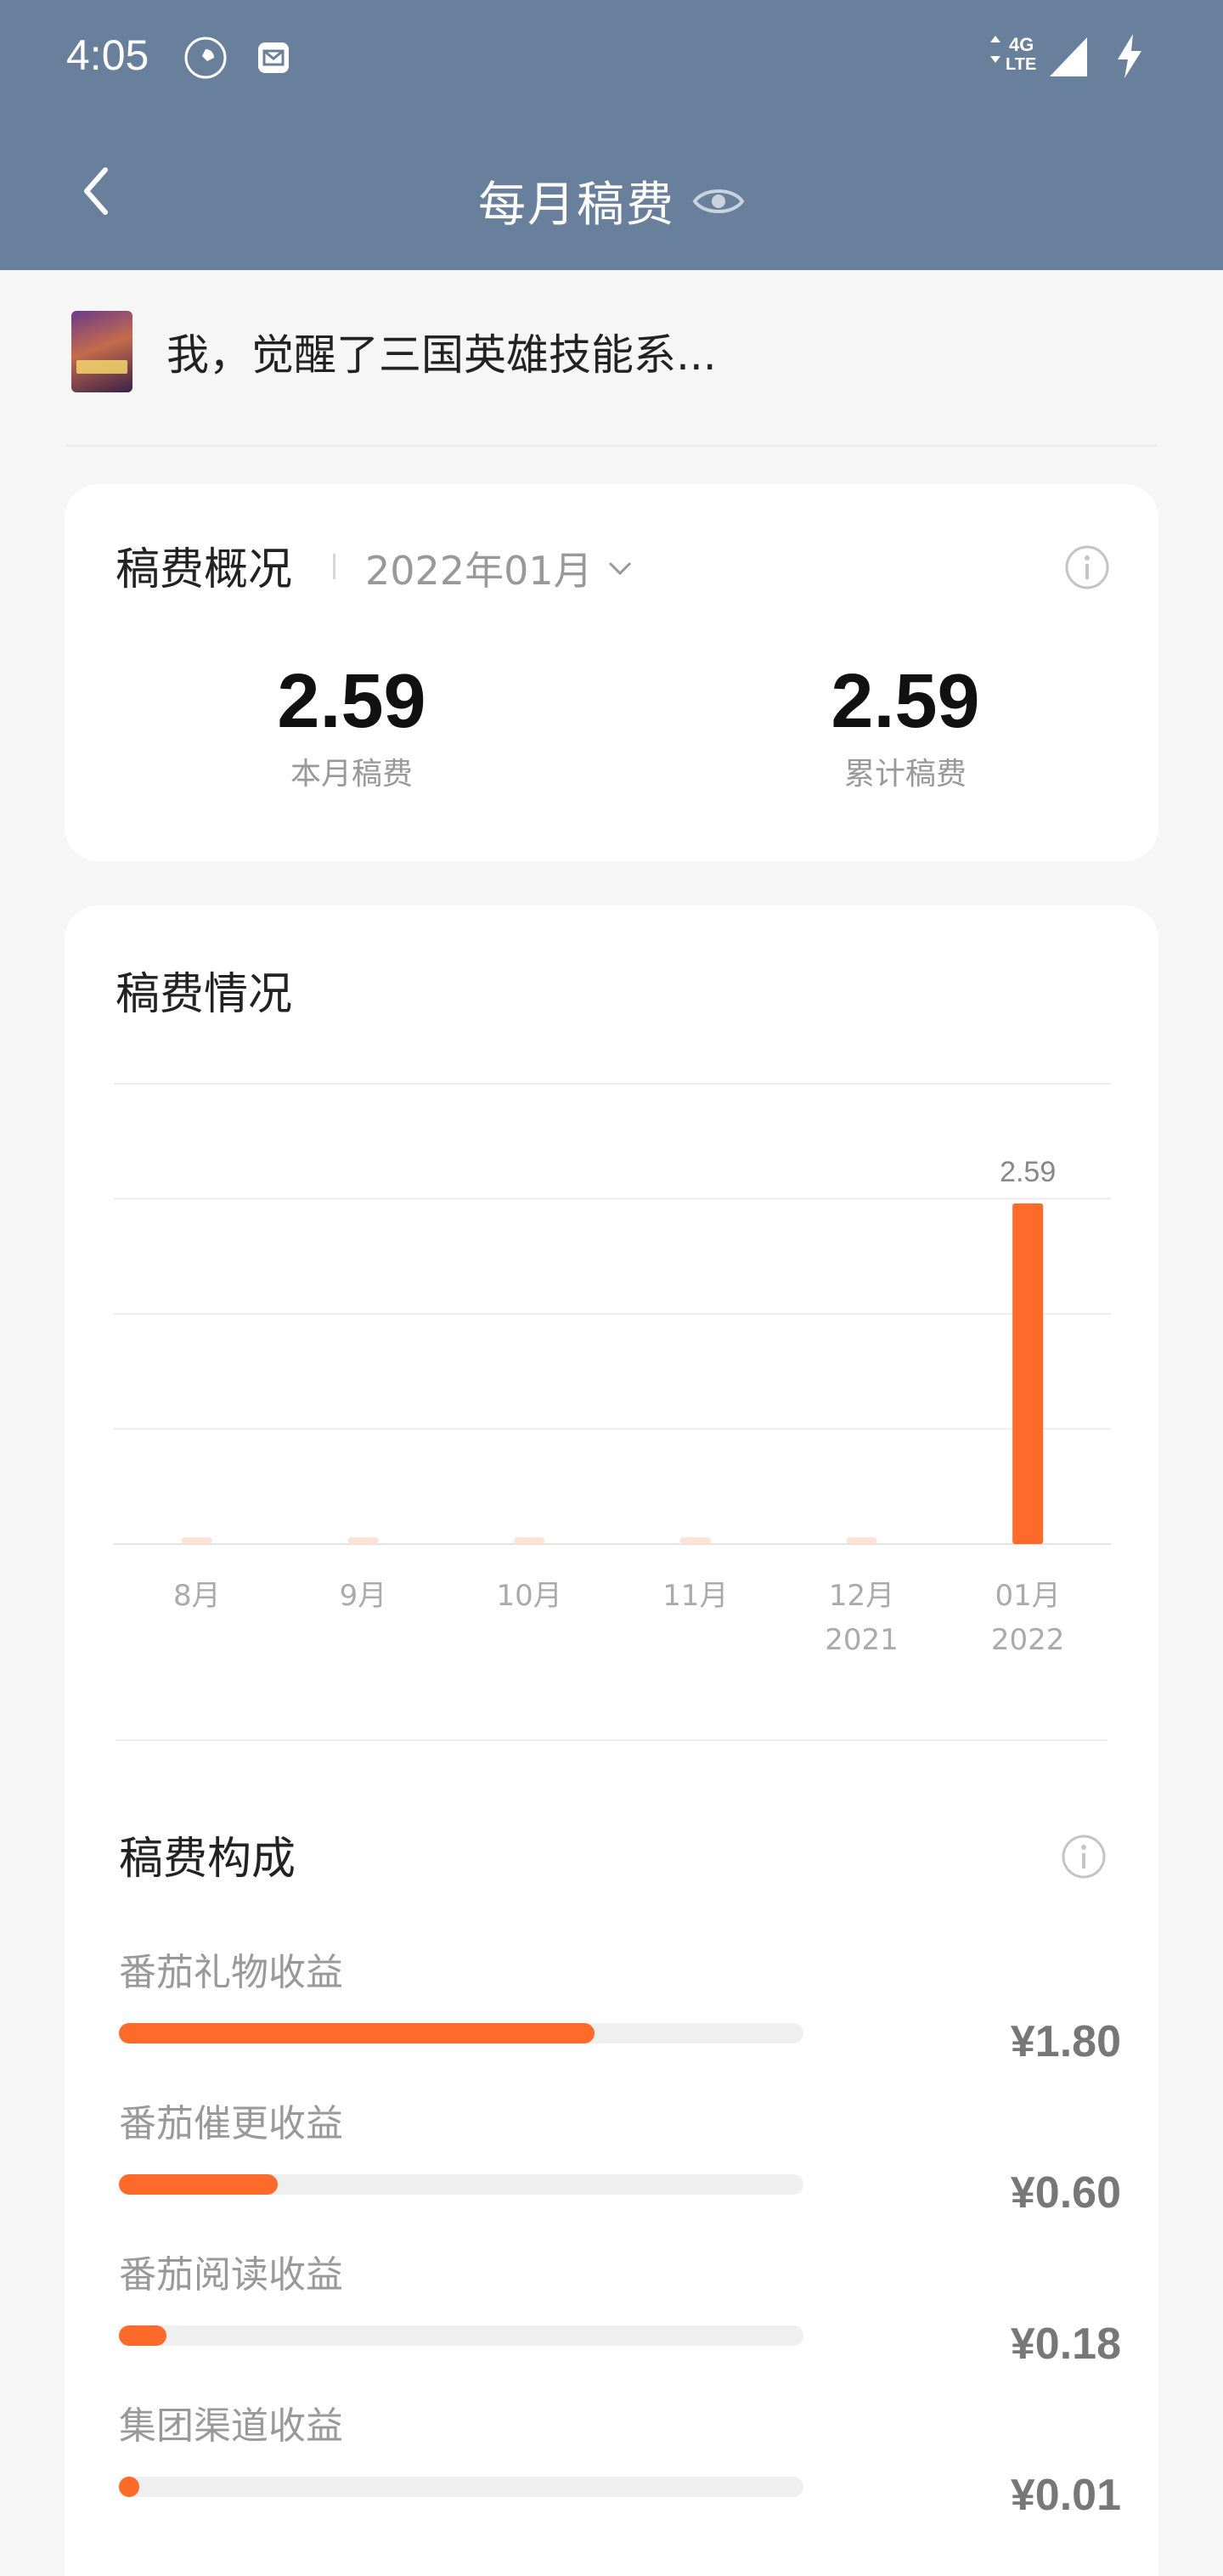 This screenshot has width=1223, height=2576. Describe the element at coordinates (334, 566) in the screenshot. I see `heading-separator` at that location.